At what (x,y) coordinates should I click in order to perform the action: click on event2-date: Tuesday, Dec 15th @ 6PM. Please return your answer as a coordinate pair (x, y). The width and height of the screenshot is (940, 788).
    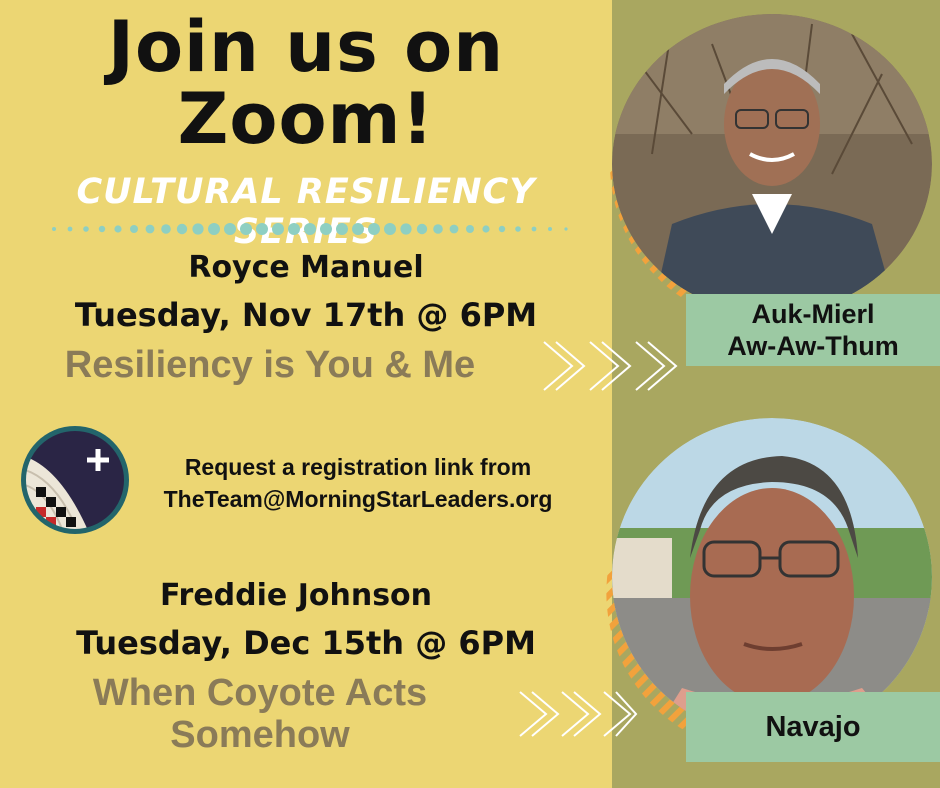
    Looking at the image, I should click on (306, 643).